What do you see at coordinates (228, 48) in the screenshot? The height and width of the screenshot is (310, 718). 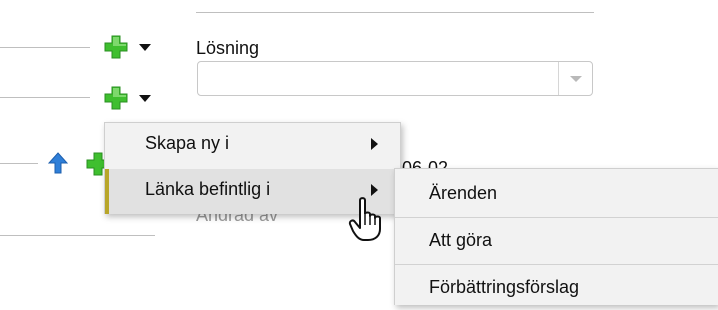 I see `solution-field-label: Lösning` at bounding box center [228, 48].